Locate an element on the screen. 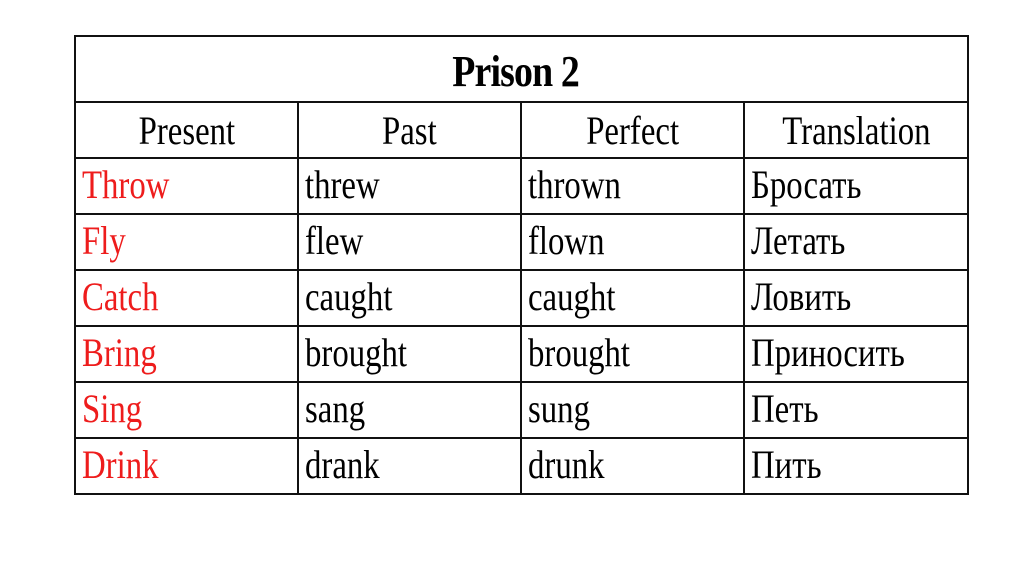 The width and height of the screenshot is (1024, 574). cell-present: Drink is located at coordinates (186, 466).